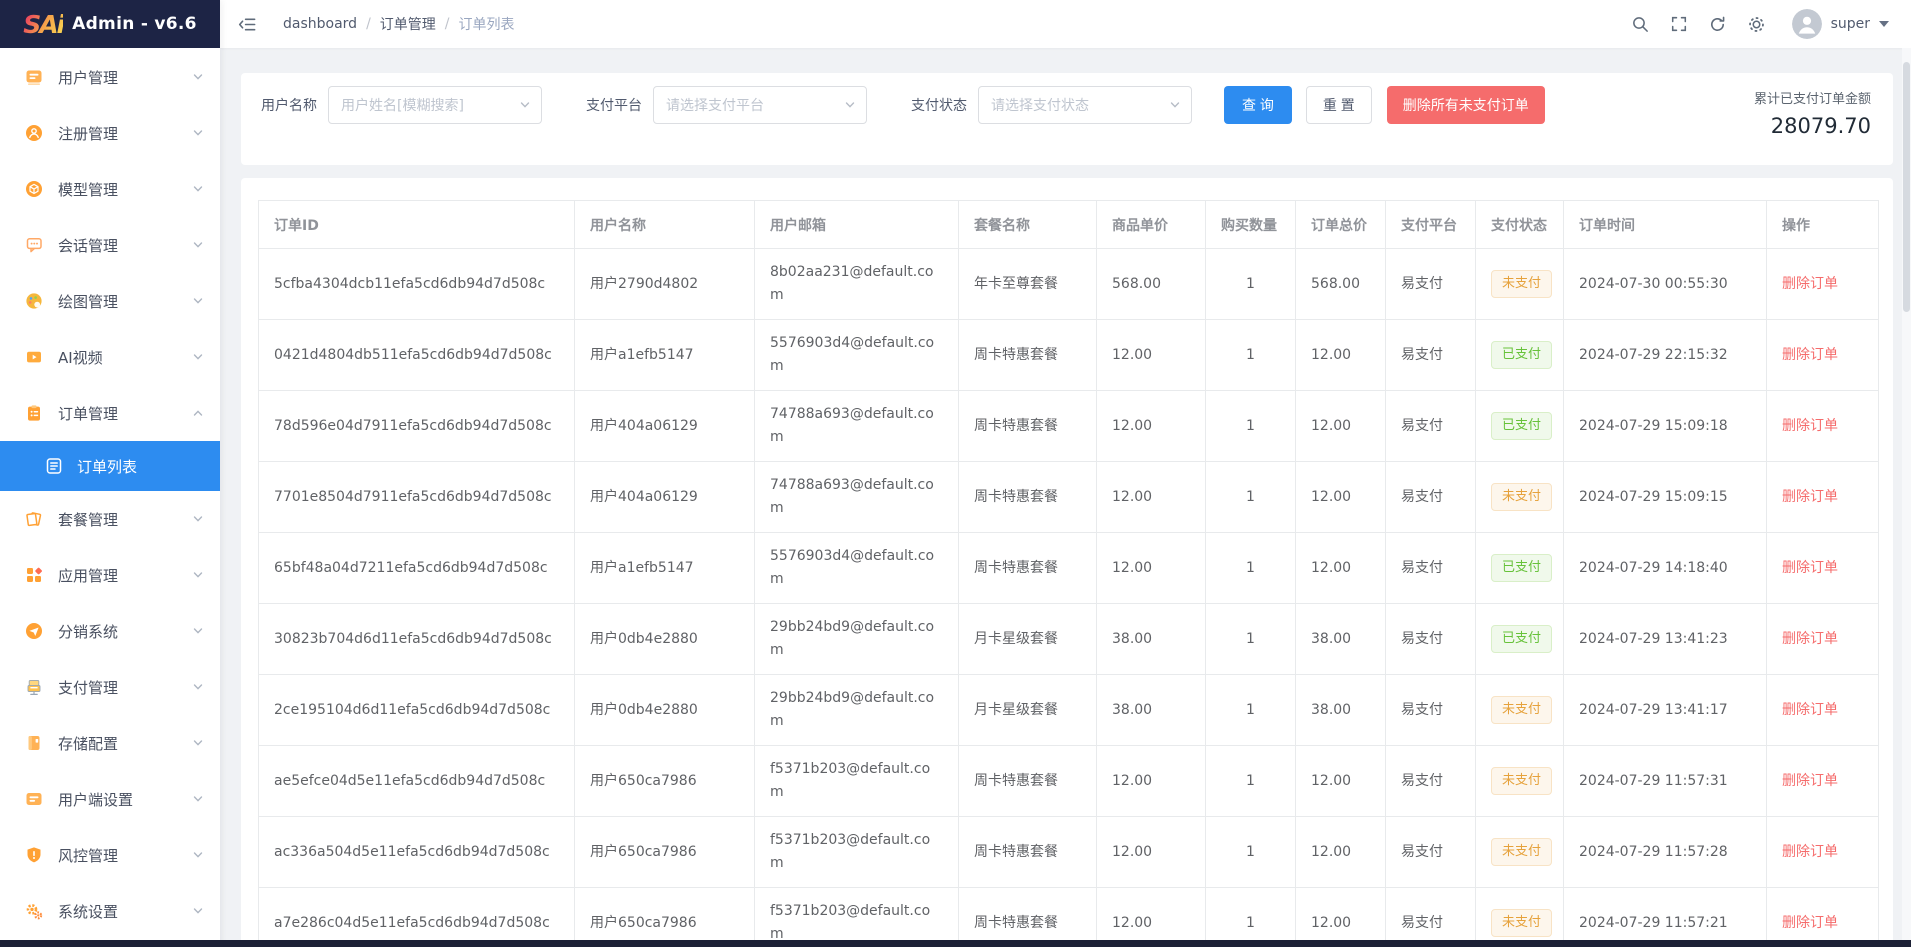  Describe the element at coordinates (110, 799) in the screenshot. I see `sidebar-item-12: 用户端设置` at that location.